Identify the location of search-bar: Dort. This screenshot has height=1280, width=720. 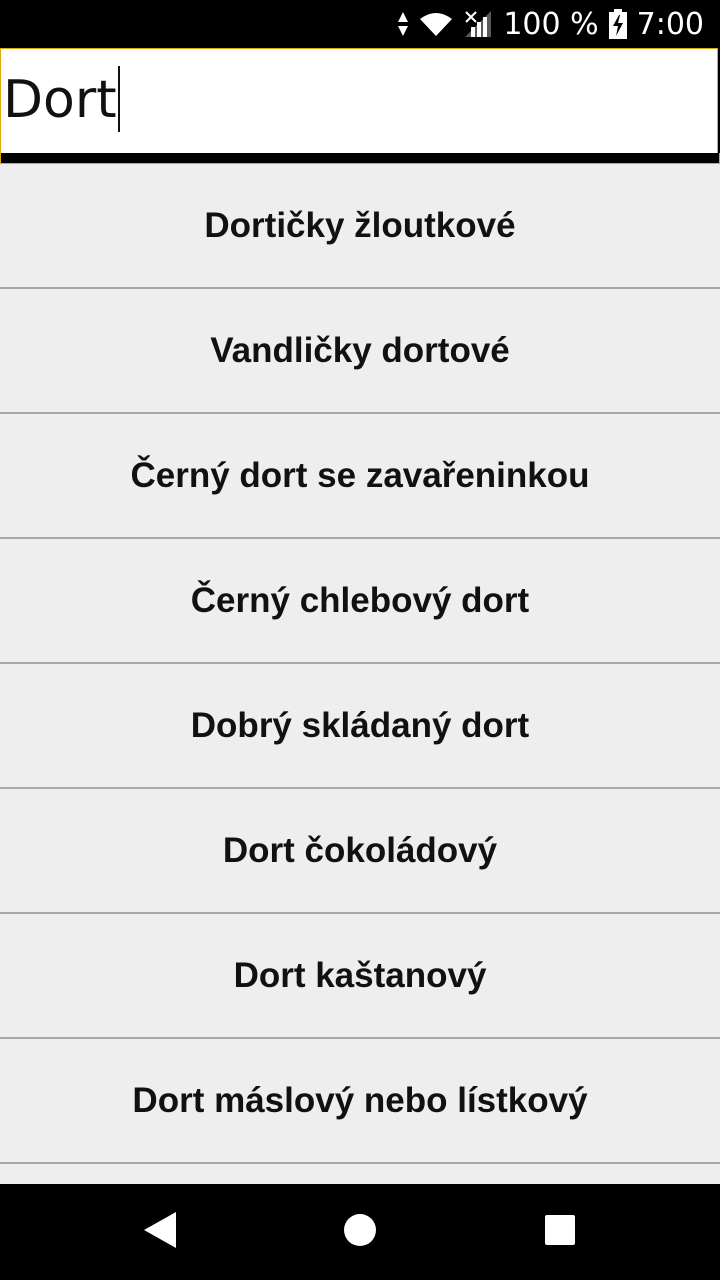
(360, 106).